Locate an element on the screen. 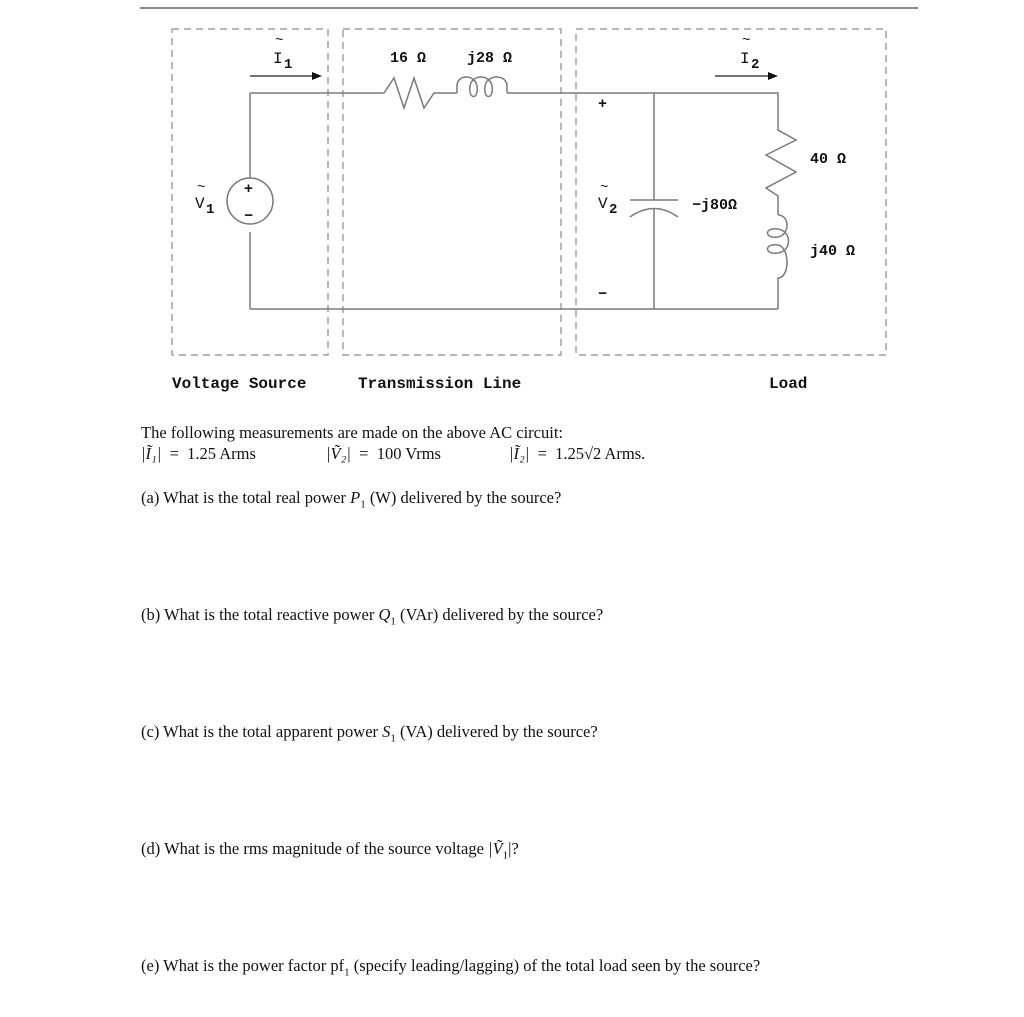 Image resolution: width=1024 pixels, height=1017 pixels. question-text: What is the total apparent power is located at coordinates (271, 731).